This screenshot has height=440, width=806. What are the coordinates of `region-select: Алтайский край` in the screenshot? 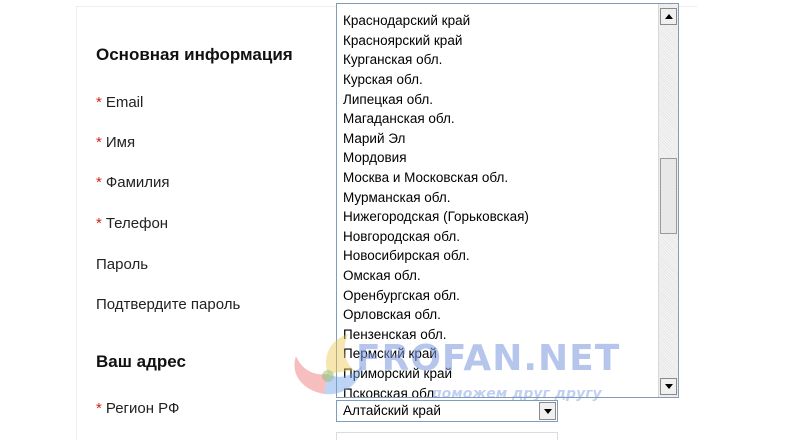 It's located at (447, 411).